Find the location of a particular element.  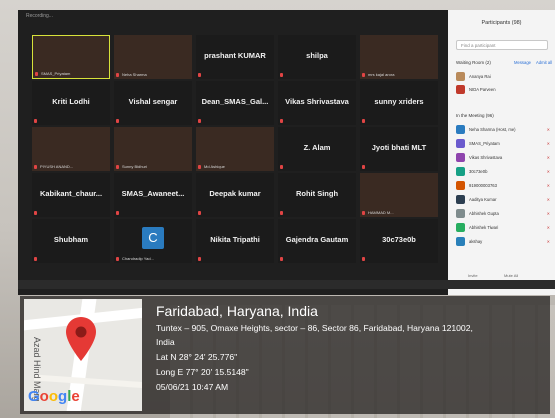

meeting-participant: Neha Sharma (Host, me) ✕ is located at coordinates (503, 130).